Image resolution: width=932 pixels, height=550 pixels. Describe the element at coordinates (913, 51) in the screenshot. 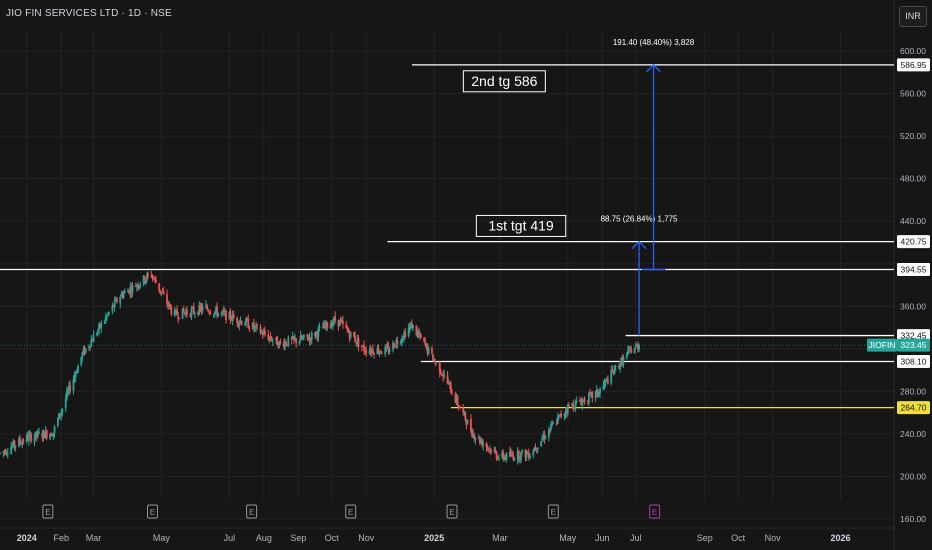

I see `price-tick-label: 600.00` at that location.